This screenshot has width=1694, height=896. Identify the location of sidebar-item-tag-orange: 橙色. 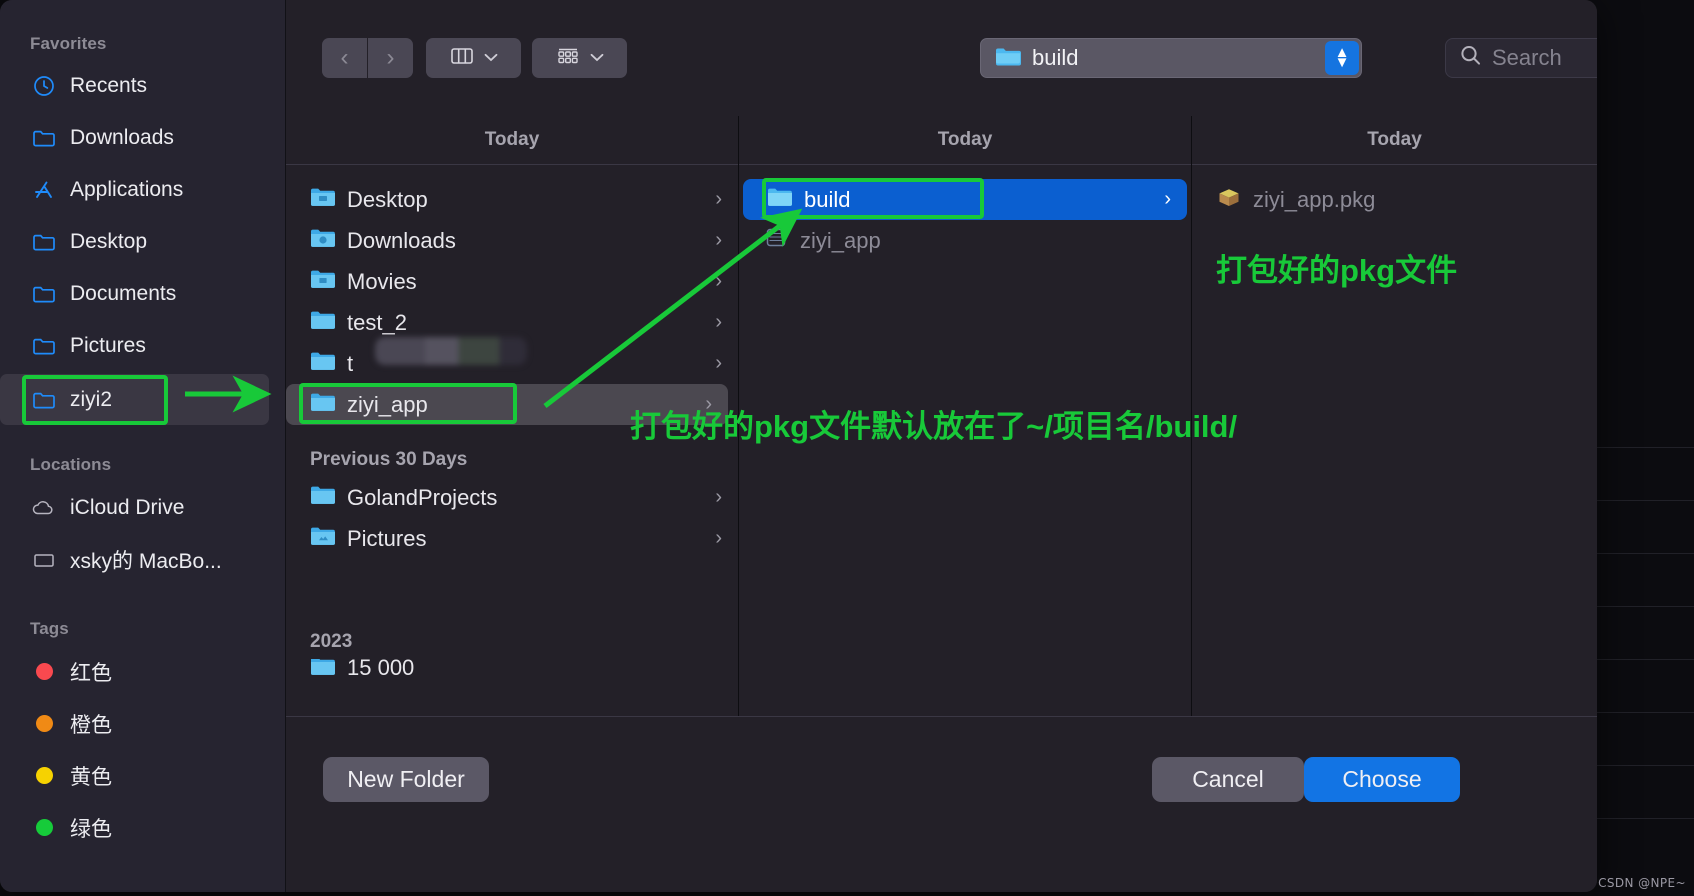
(142, 723).